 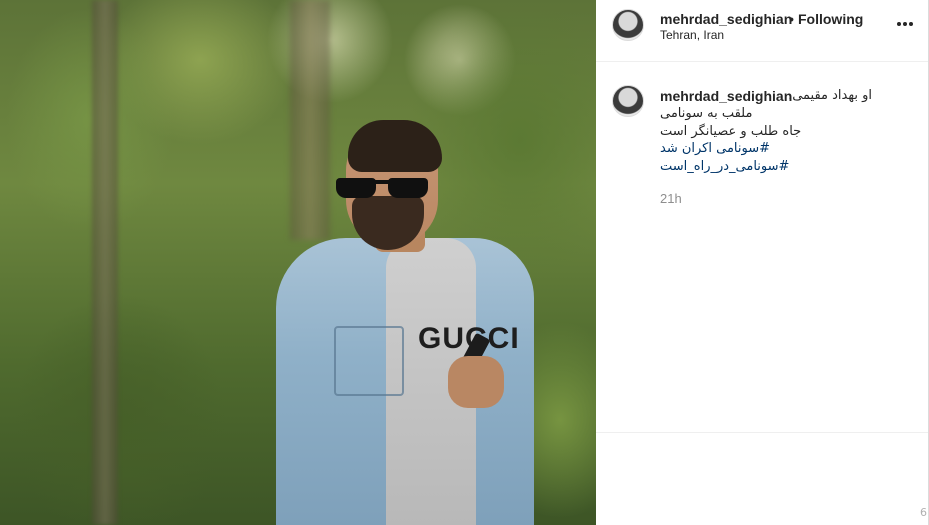 What do you see at coordinates (369, 361) in the screenshot?
I see `jacket-pocket` at bounding box center [369, 361].